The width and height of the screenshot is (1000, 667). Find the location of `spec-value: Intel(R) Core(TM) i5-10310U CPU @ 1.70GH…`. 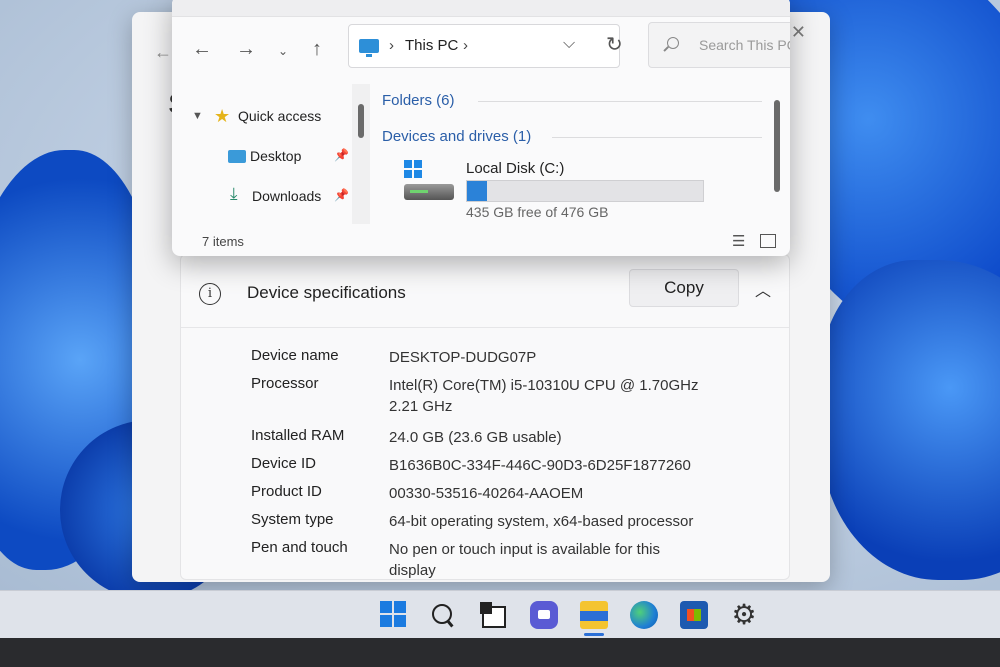

spec-value: Intel(R) Core(TM) i5-10310U CPU @ 1.70GH… is located at coordinates (544, 396).